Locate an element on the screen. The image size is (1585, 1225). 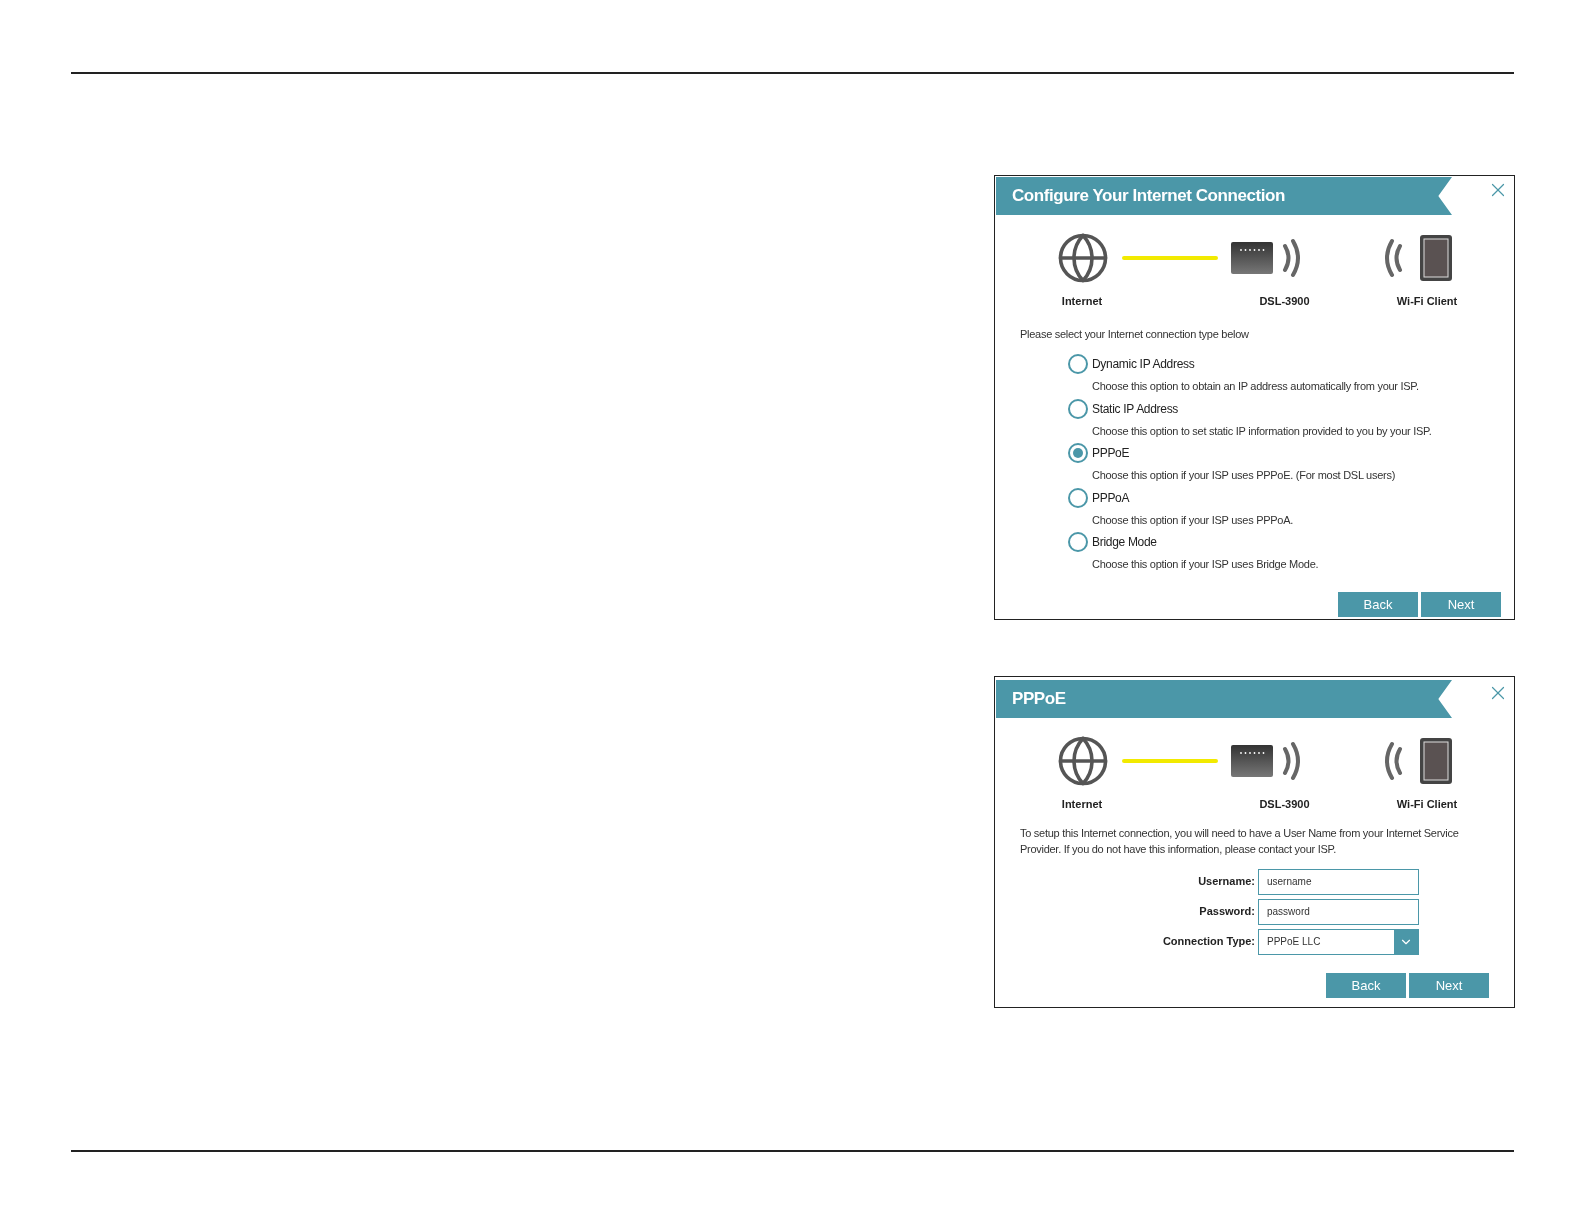
option-label: PPPoA is located at coordinates (1111, 498).